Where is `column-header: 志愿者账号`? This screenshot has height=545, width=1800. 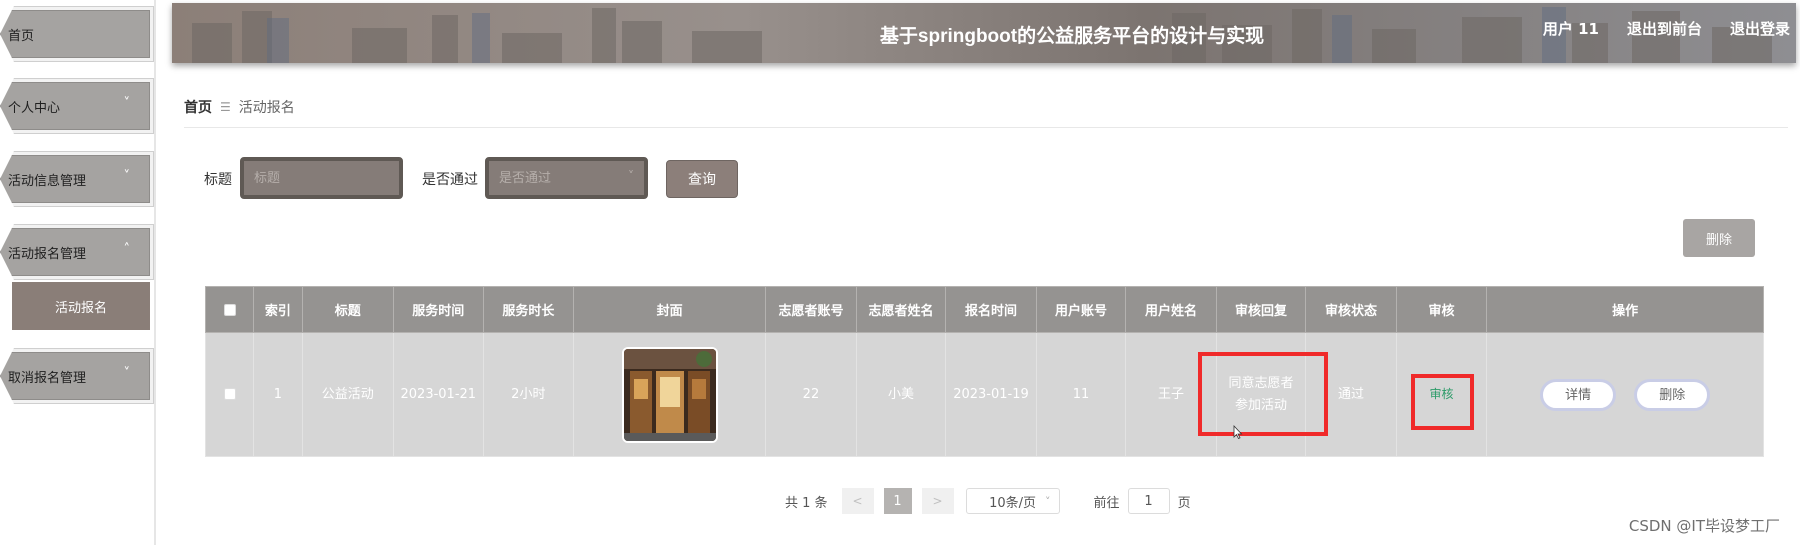
column-header: 志愿者账号 is located at coordinates (811, 309).